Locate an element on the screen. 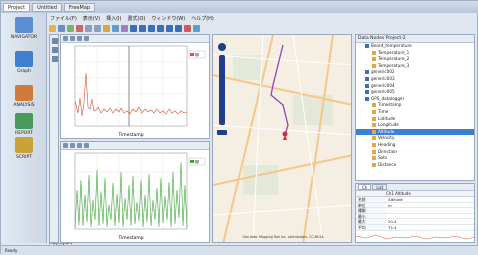  open-icon is located at coordinates (52, 28).